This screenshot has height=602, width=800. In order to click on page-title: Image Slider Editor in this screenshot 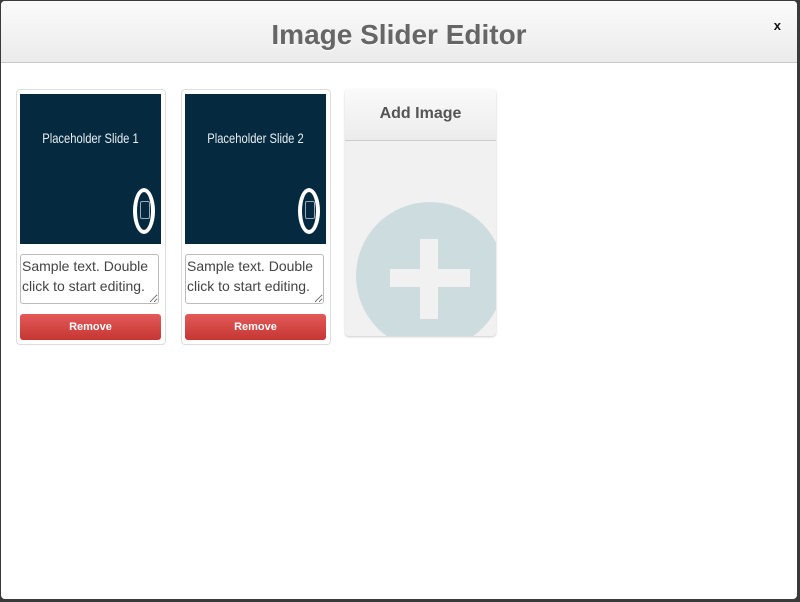, I will do `click(399, 34)`.